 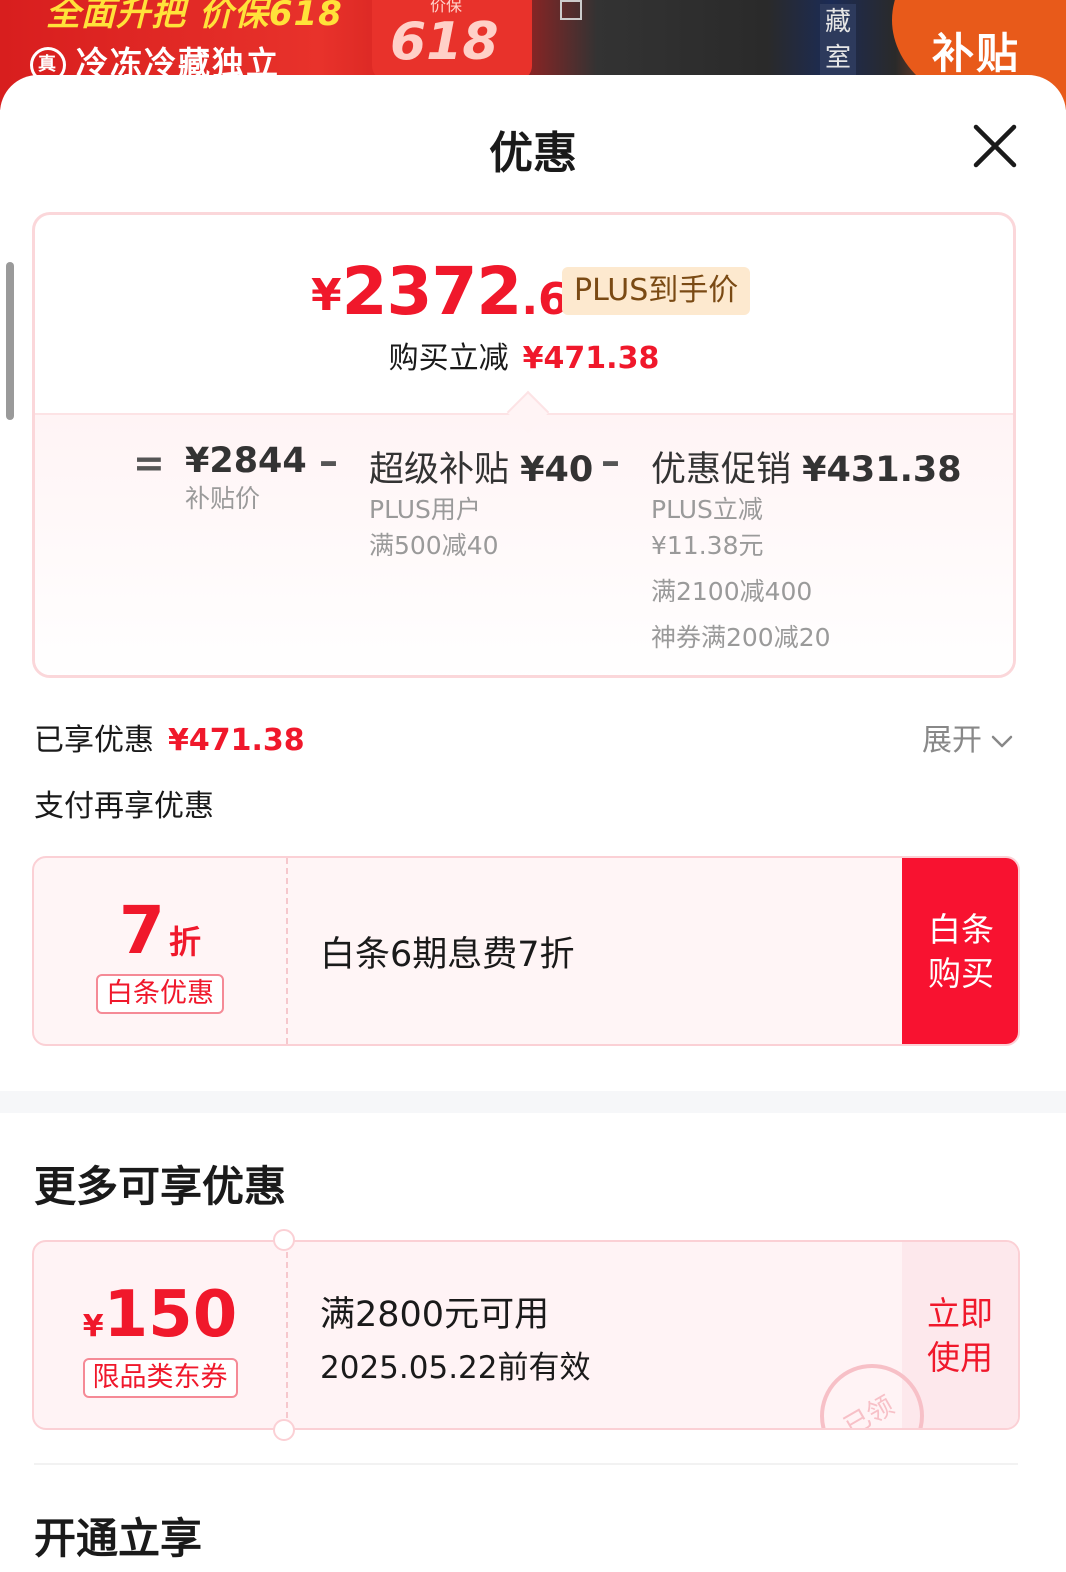 I want to click on baitiao-buy-button: 白条 购买, so click(x=960, y=951).